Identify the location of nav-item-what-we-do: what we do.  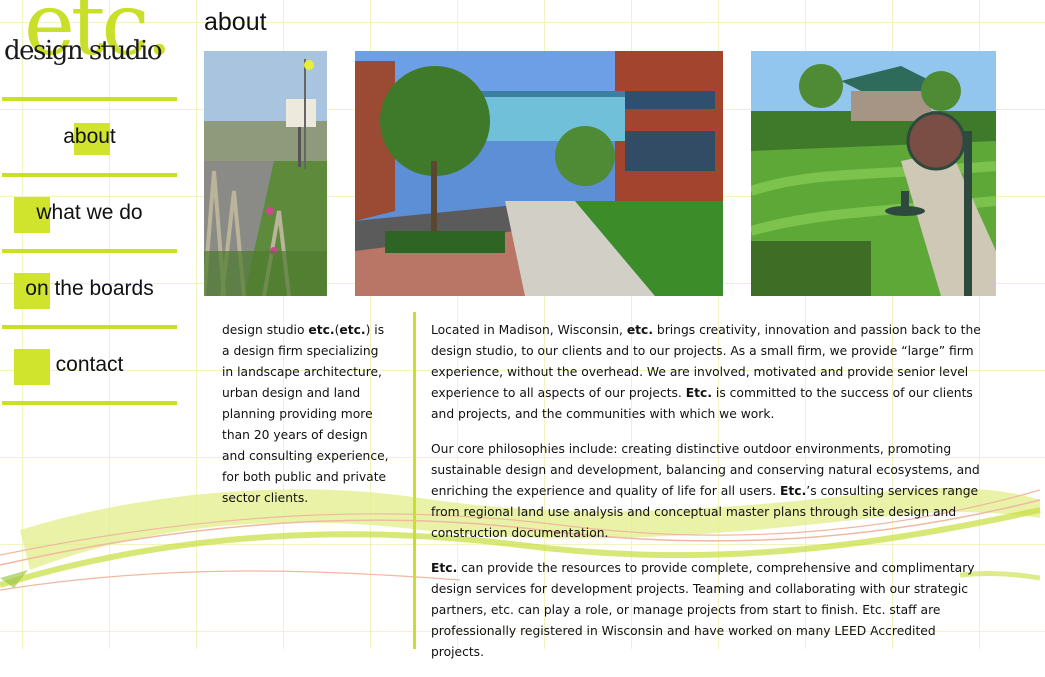
(89, 213).